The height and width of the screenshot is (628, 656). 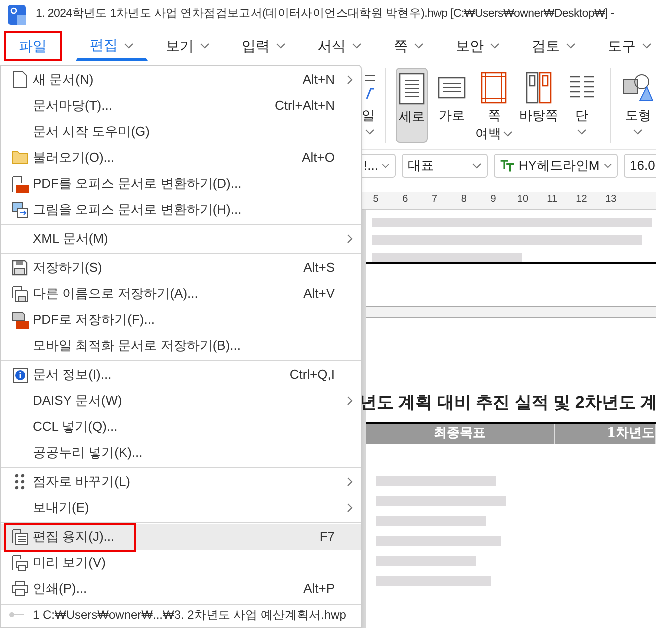 I want to click on floppy-disks-icon, so click(x=20, y=294).